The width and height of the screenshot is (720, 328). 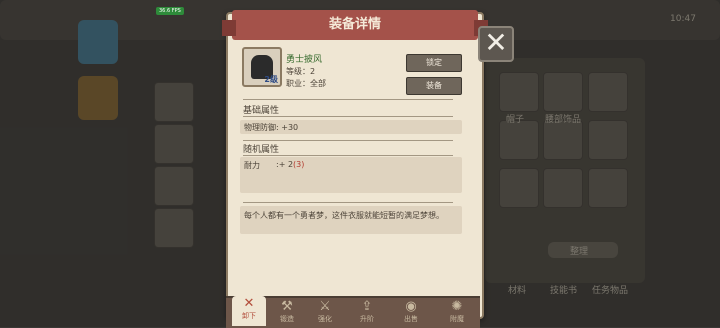 What do you see at coordinates (271, 127) in the screenshot?
I see `base-attribute-physical-defense: 物理防御: +30` at bounding box center [271, 127].